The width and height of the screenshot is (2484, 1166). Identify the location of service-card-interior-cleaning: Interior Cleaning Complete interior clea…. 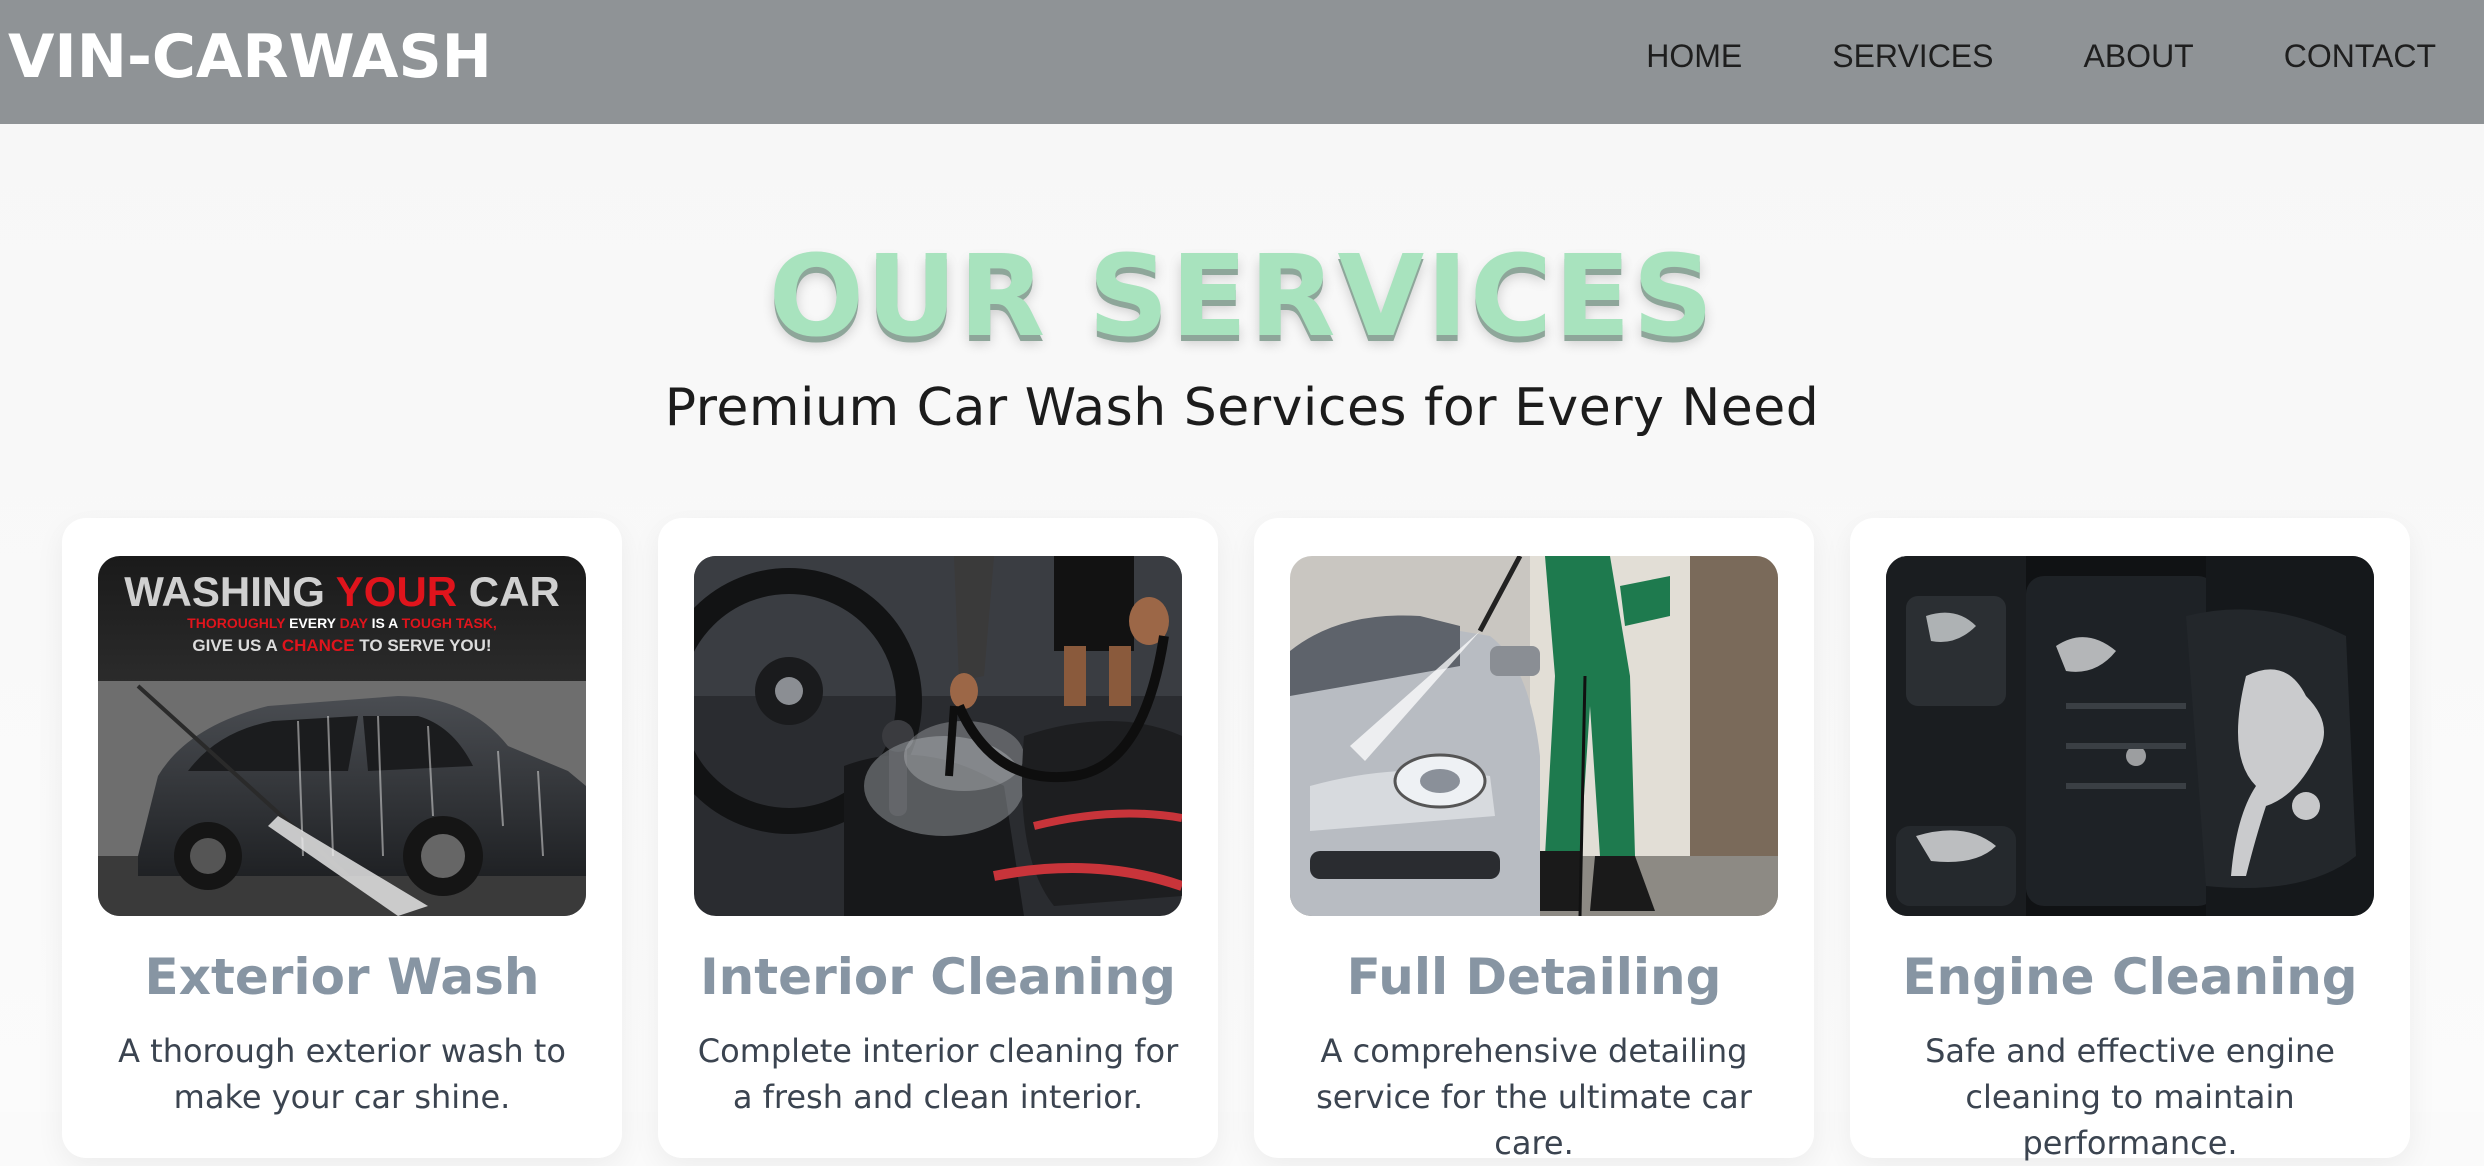
(938, 838).